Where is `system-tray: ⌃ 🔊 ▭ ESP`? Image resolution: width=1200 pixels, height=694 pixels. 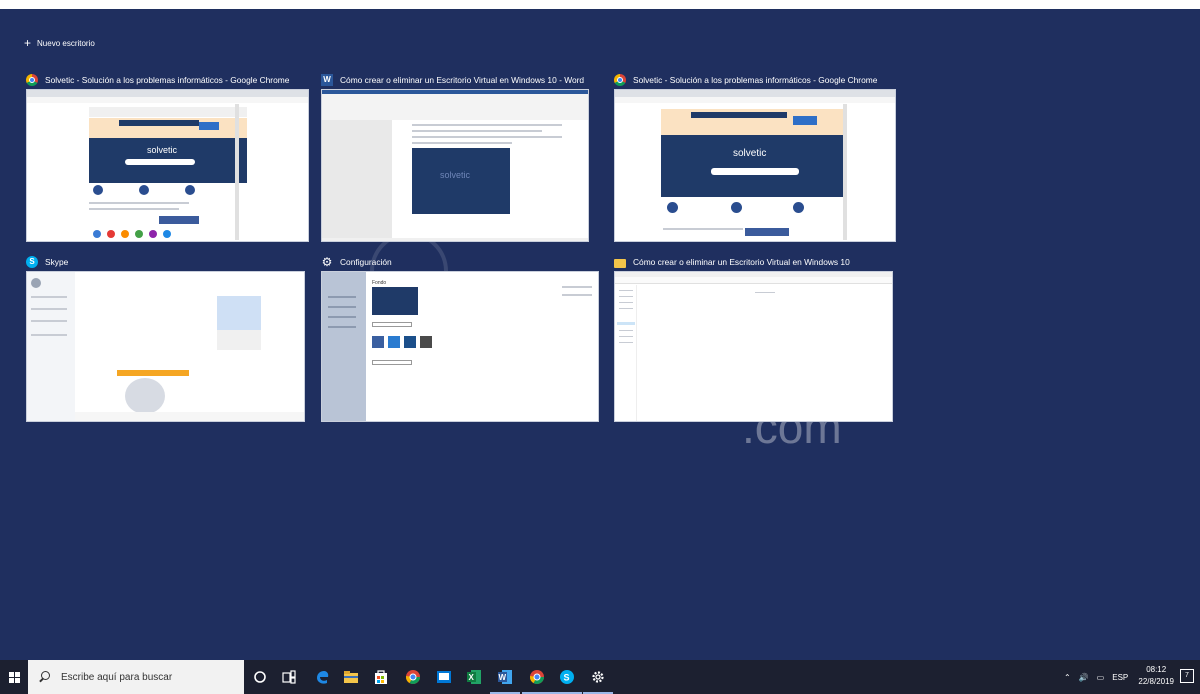
system-tray: ⌃ 🔊 ▭ ESP is located at coordinates (1099, 677).